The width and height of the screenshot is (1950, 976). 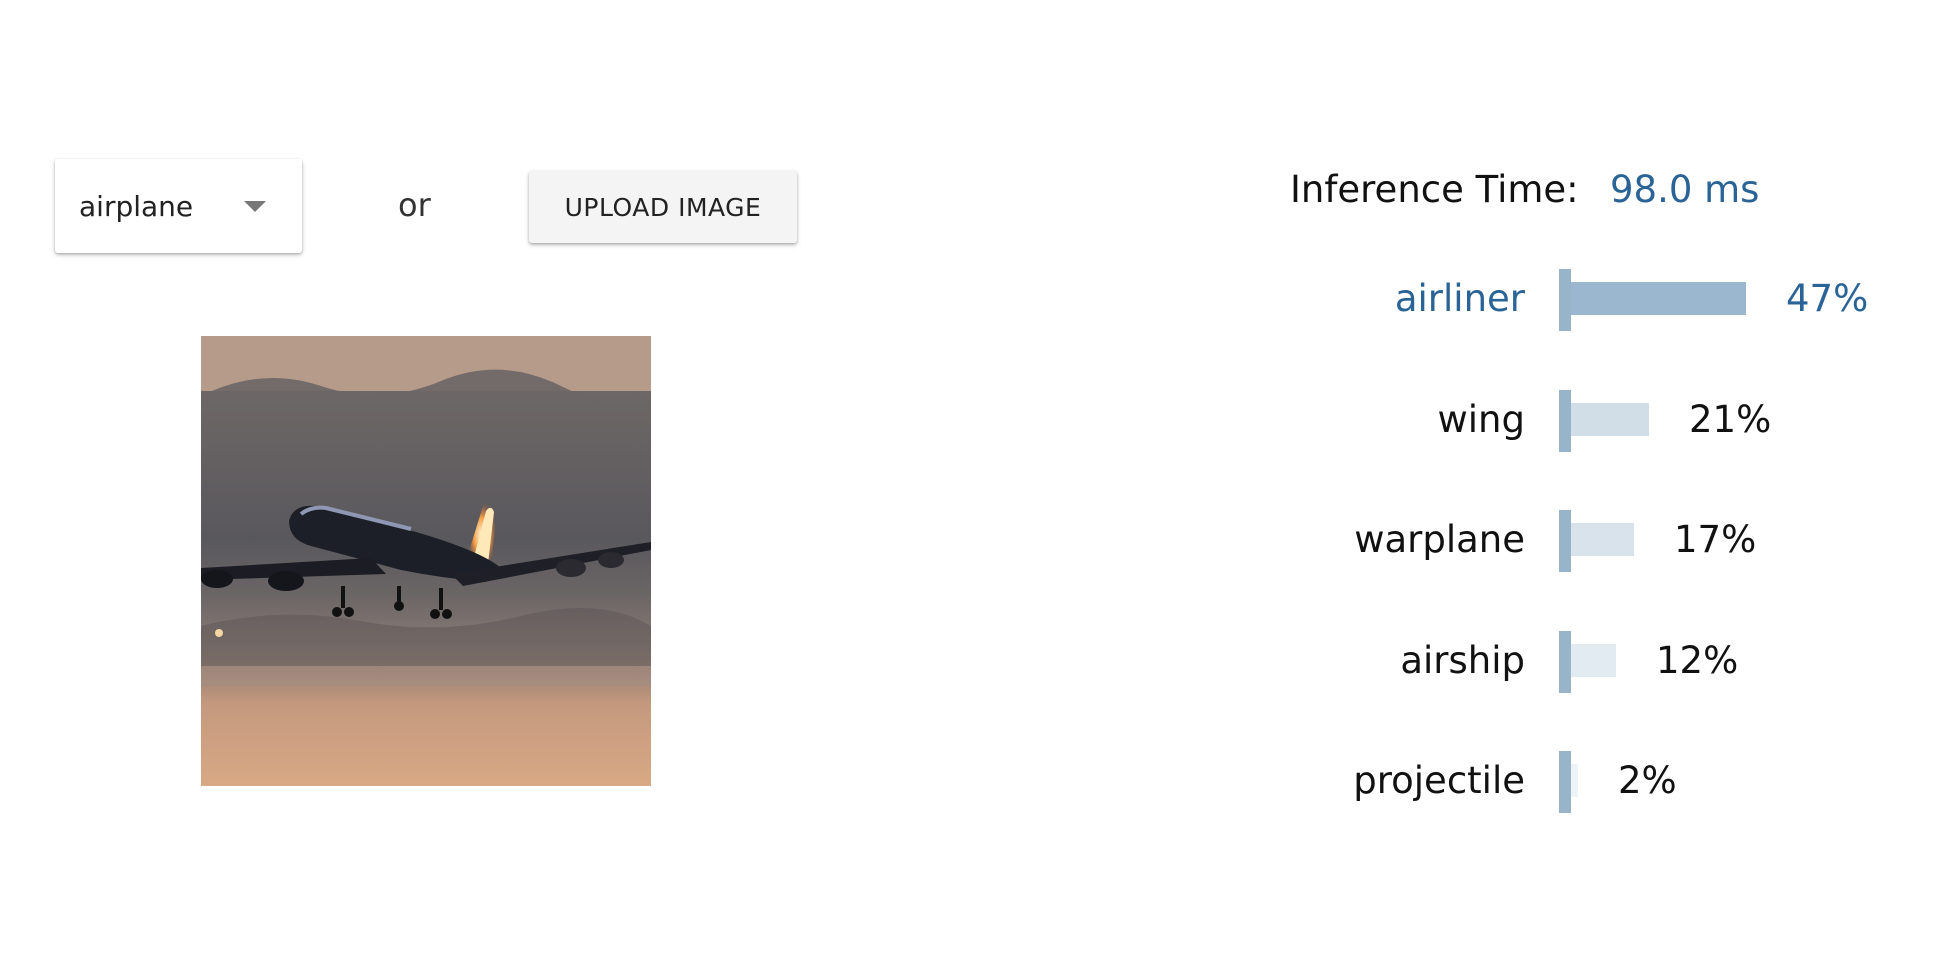 What do you see at coordinates (1730, 419) in the screenshot?
I see `probability-value: 21%` at bounding box center [1730, 419].